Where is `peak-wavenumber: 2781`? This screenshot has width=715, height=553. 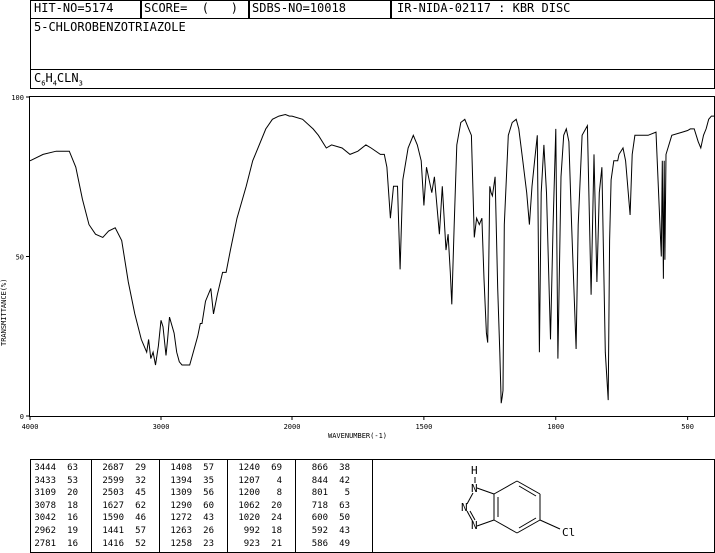
peak-wavenumber: 2781 is located at coordinates (45, 543).